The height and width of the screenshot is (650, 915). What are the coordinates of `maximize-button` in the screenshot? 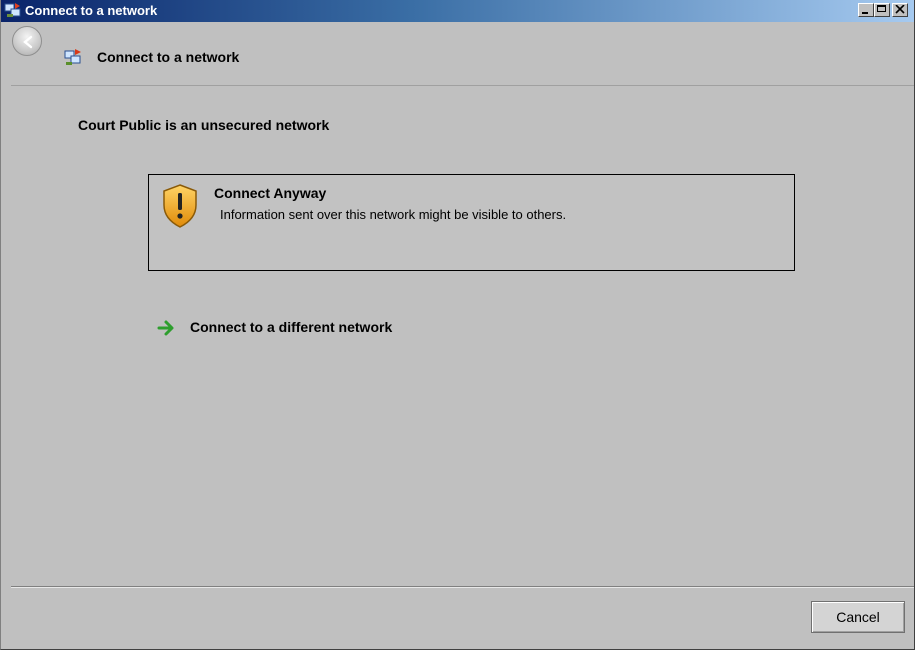 It's located at (882, 10).